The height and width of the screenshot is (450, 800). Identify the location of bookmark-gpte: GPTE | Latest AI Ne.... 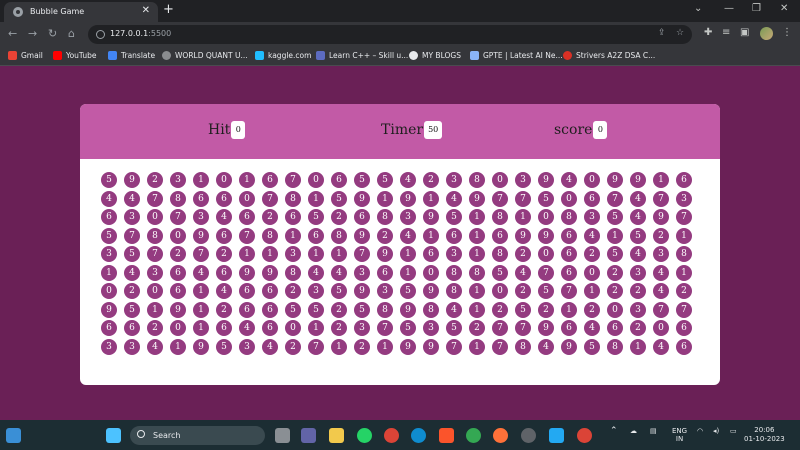
(516, 55).